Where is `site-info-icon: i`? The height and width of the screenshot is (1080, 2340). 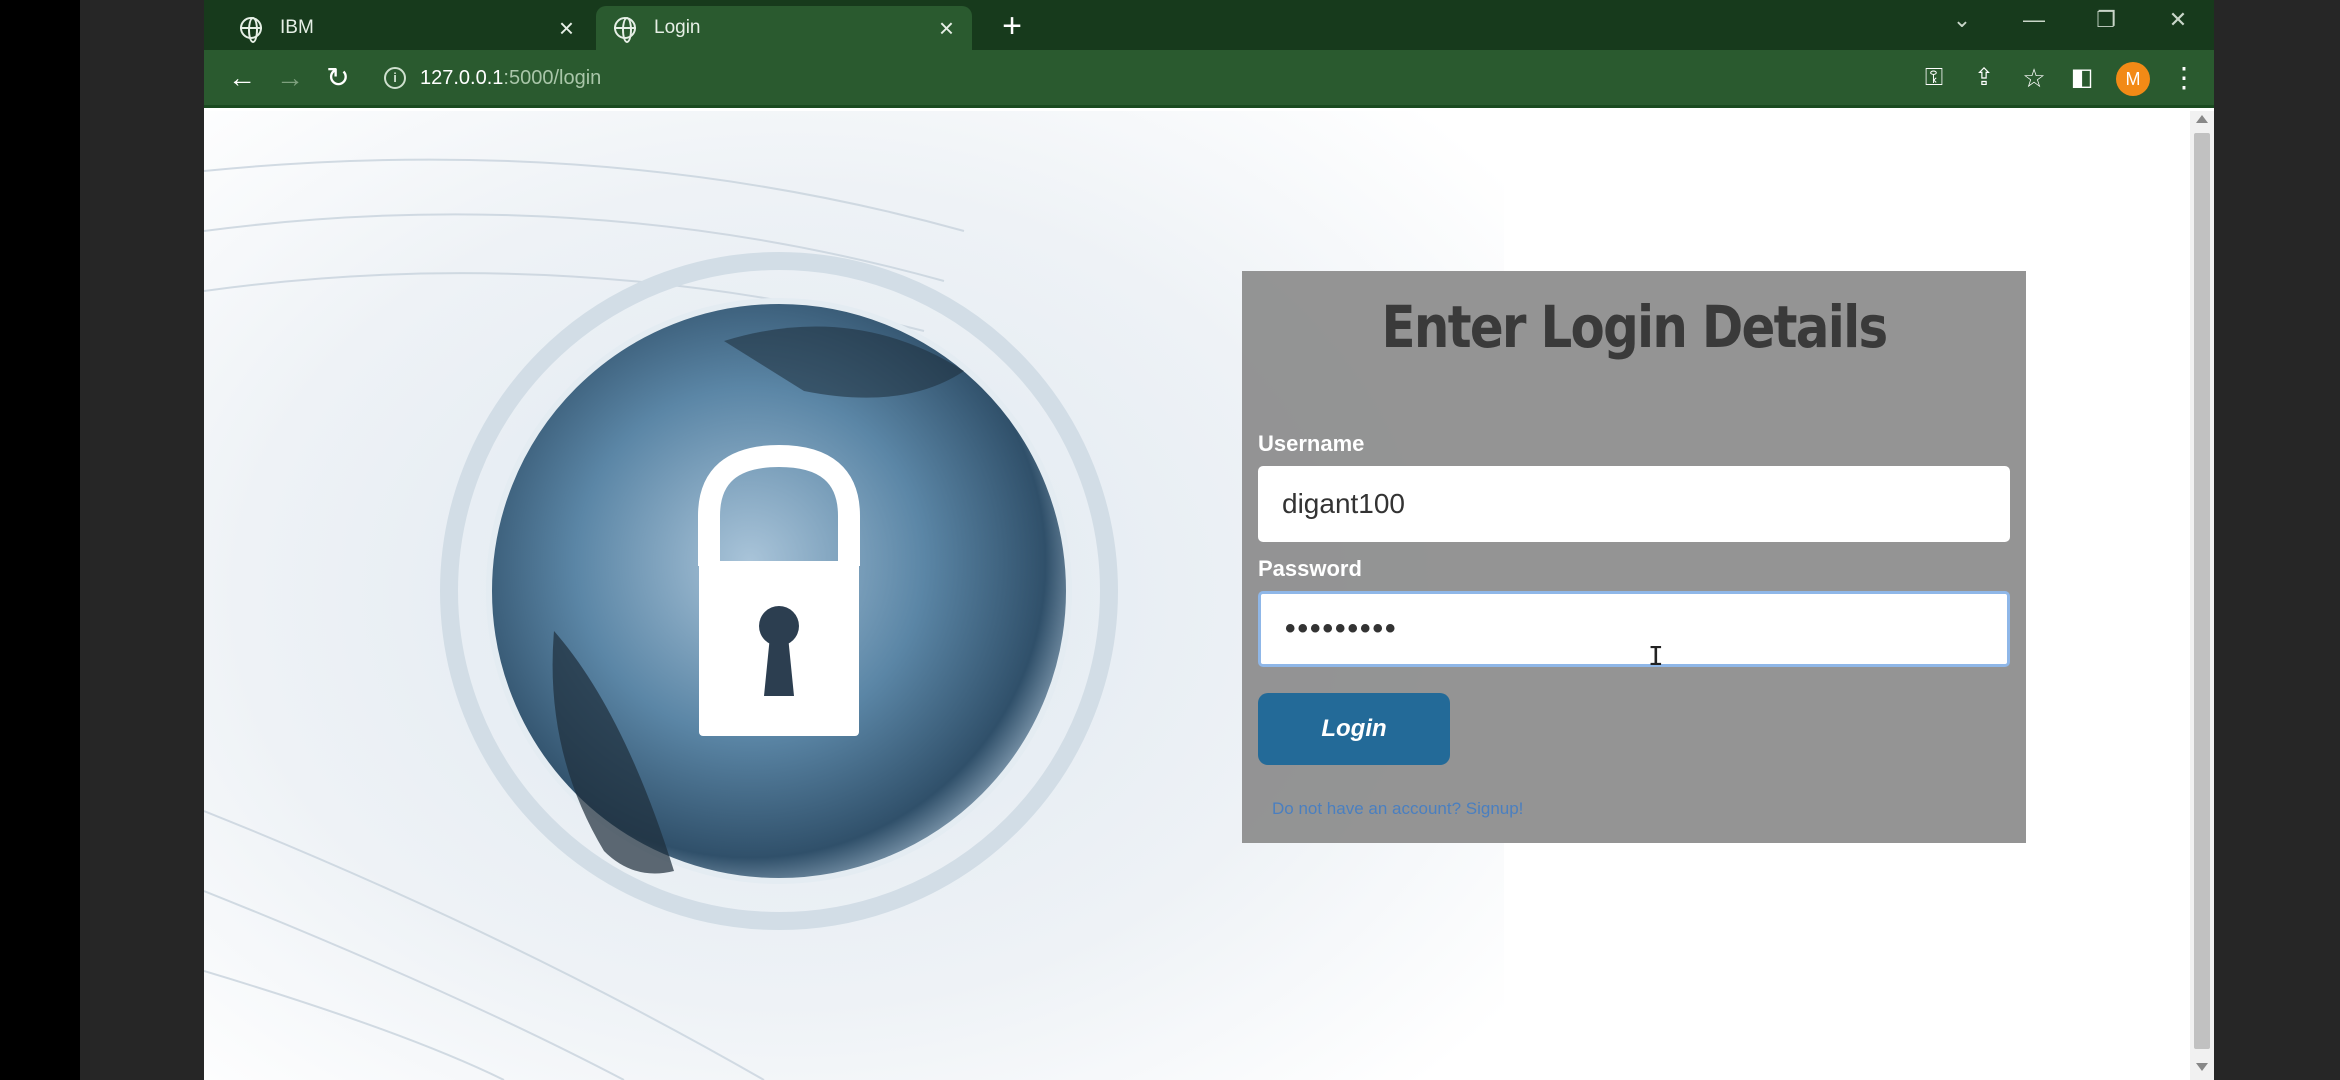
site-info-icon: i is located at coordinates (395, 78).